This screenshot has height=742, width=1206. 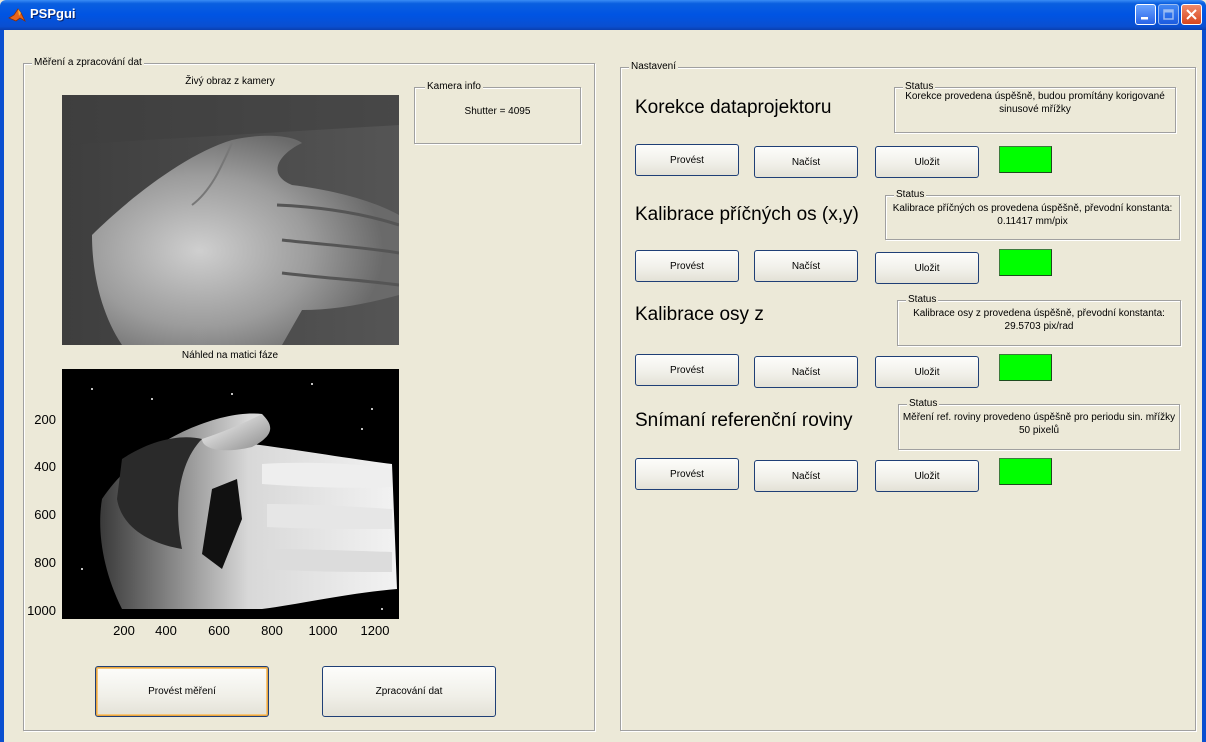 I want to click on y-tick: 1000, so click(x=41, y=610).